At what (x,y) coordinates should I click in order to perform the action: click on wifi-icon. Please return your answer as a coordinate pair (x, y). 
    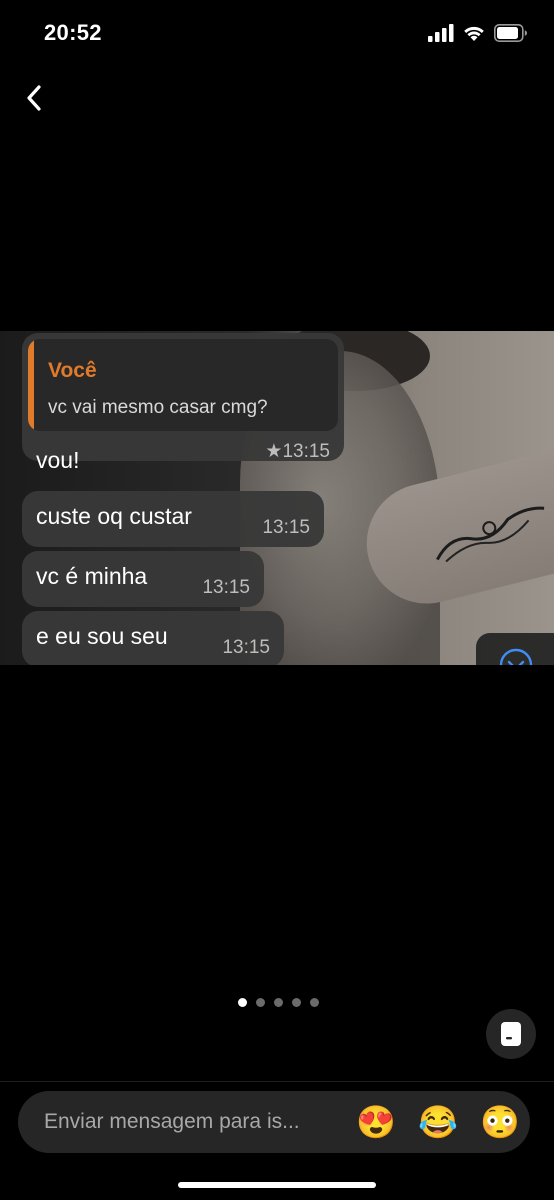
    Looking at the image, I should click on (474, 33).